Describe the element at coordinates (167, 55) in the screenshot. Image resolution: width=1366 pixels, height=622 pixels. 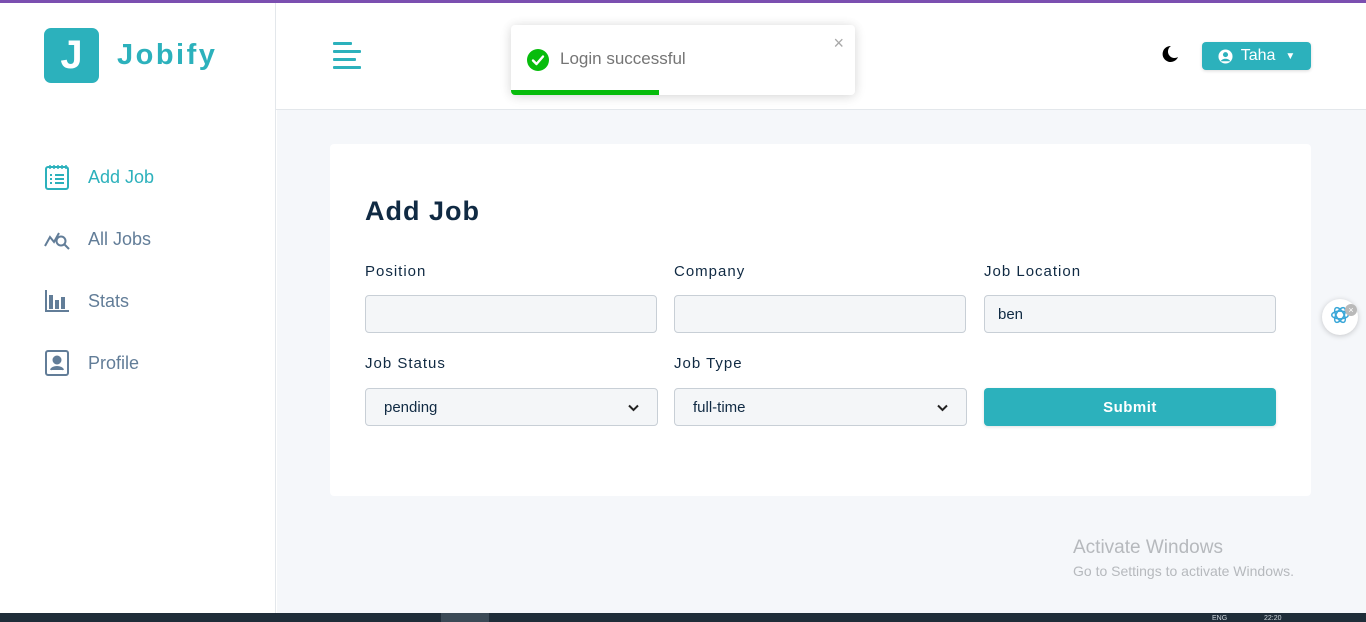
I see `logo-text: Jobify` at that location.